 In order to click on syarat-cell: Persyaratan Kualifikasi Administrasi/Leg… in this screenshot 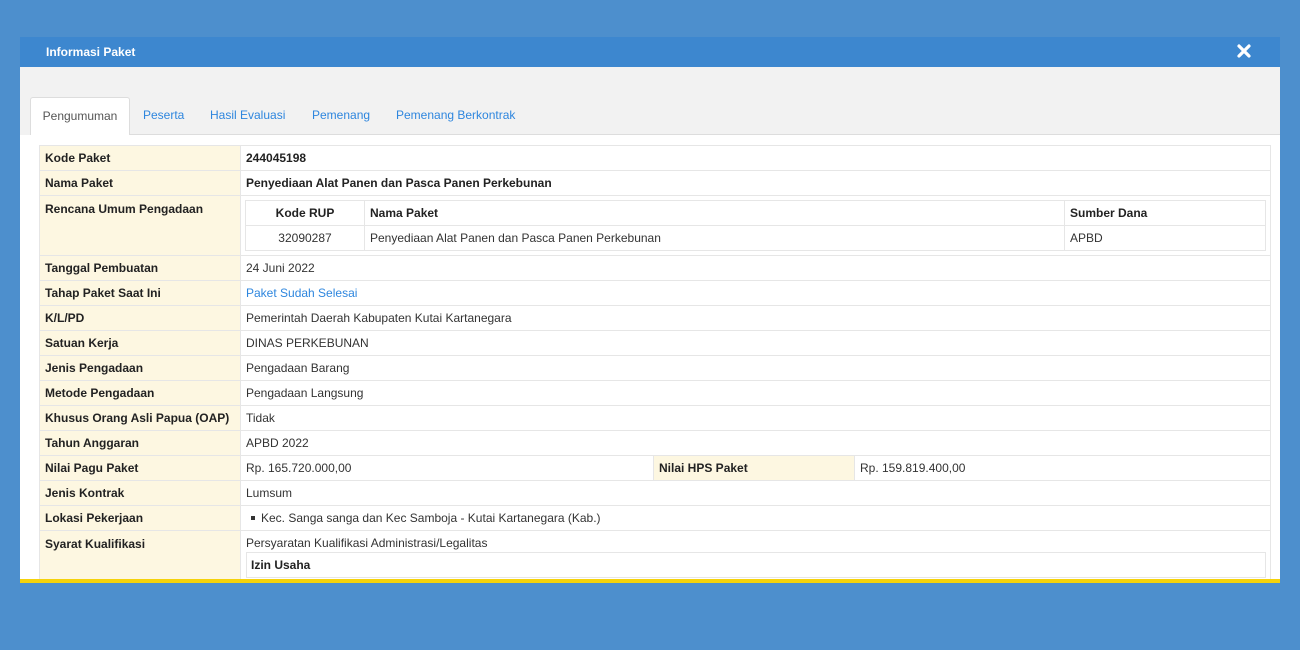, I will do `click(755, 554)`.